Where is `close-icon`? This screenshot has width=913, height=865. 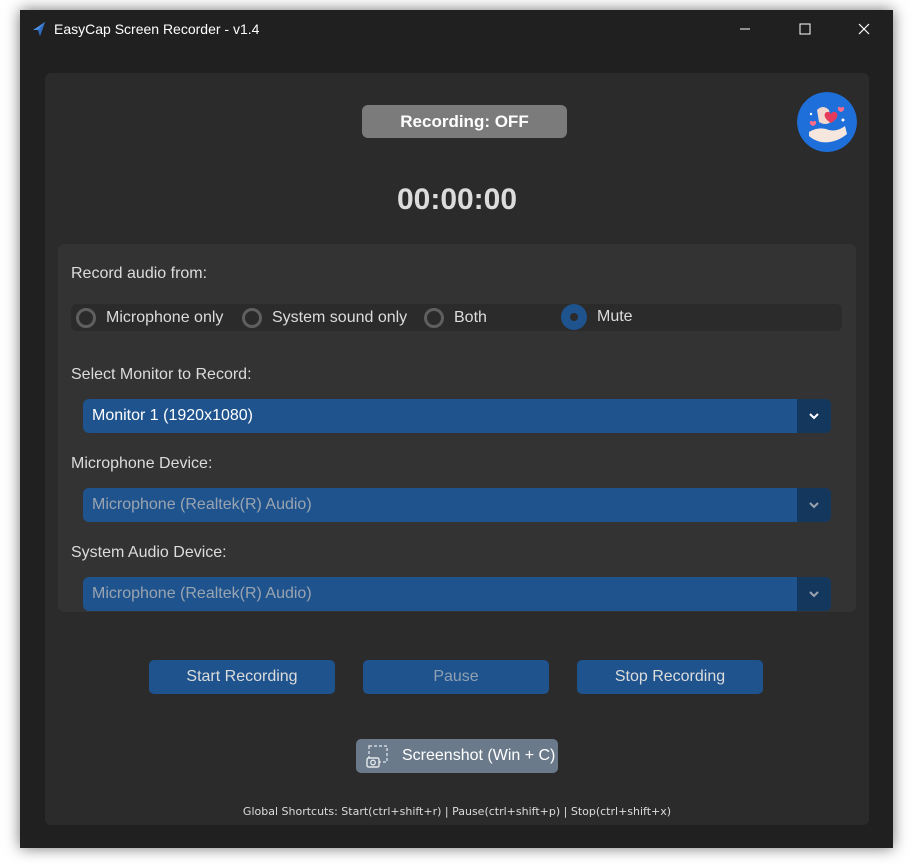
close-icon is located at coordinates (864, 29).